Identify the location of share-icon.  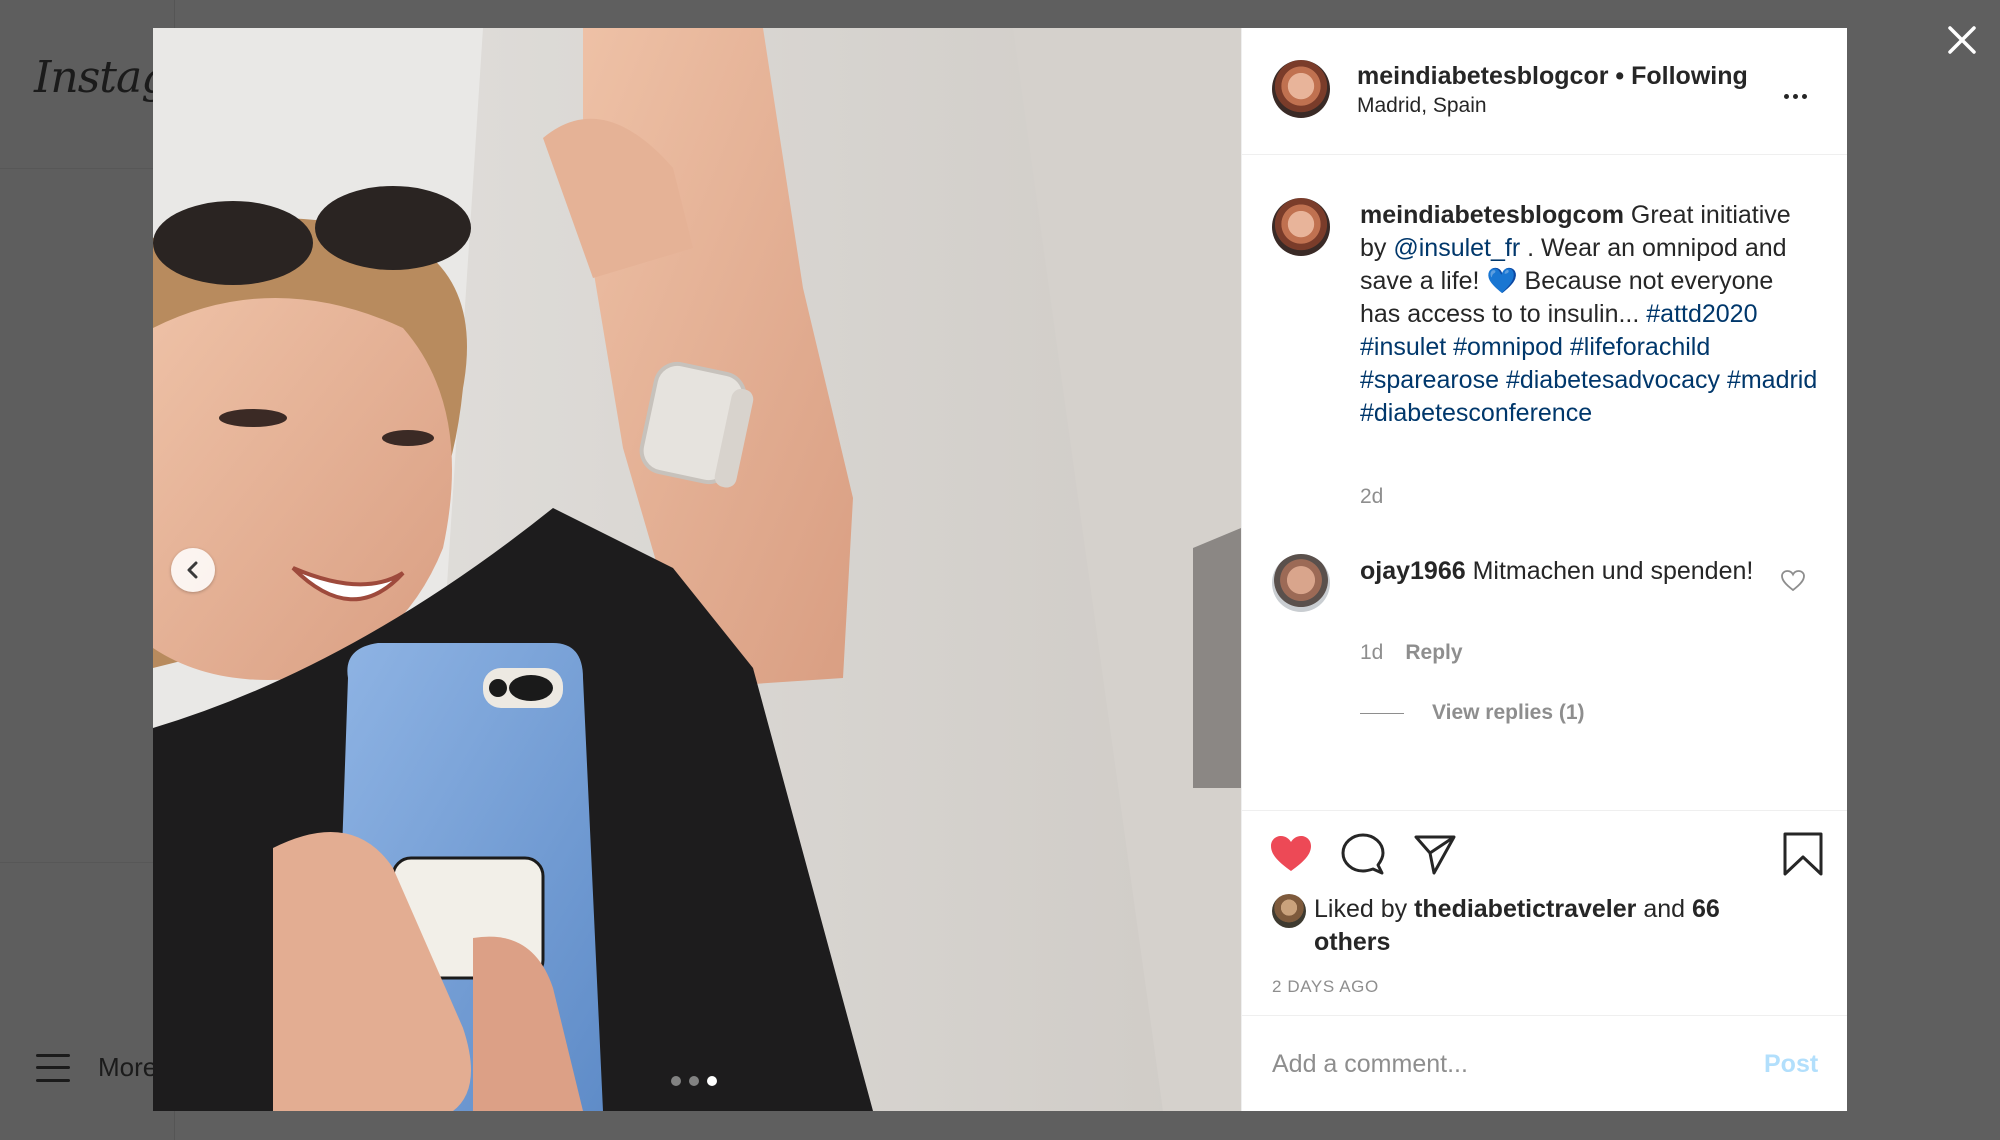
(1435, 855).